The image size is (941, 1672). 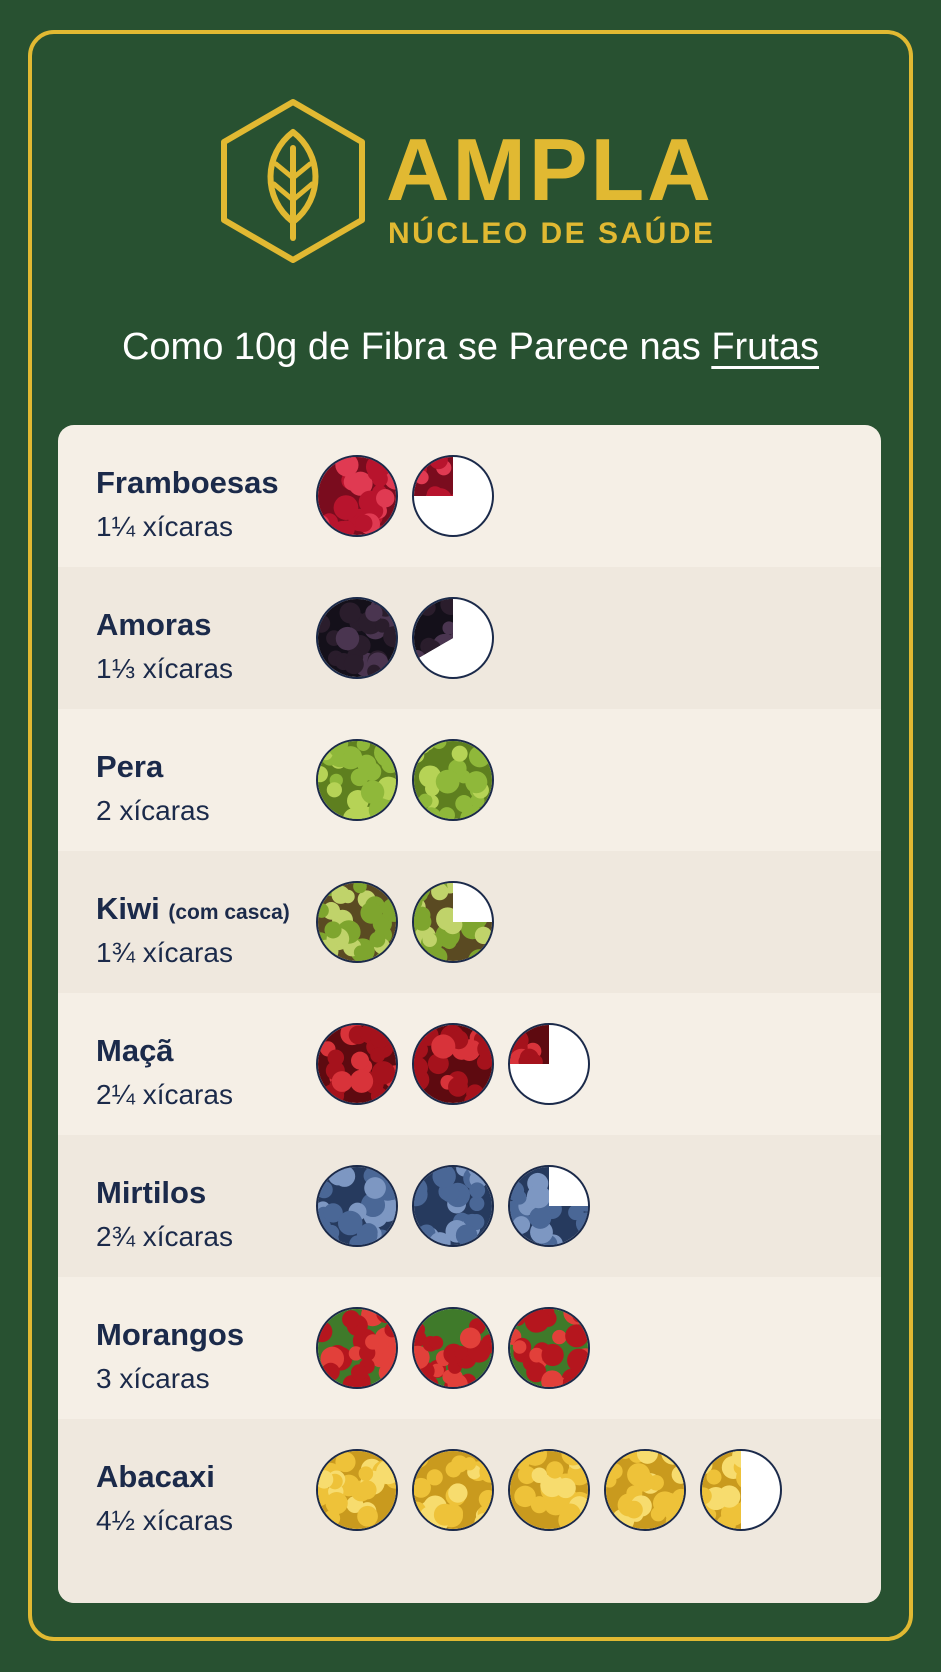 I want to click on fruit-name: Framboesas, so click(x=187, y=482).